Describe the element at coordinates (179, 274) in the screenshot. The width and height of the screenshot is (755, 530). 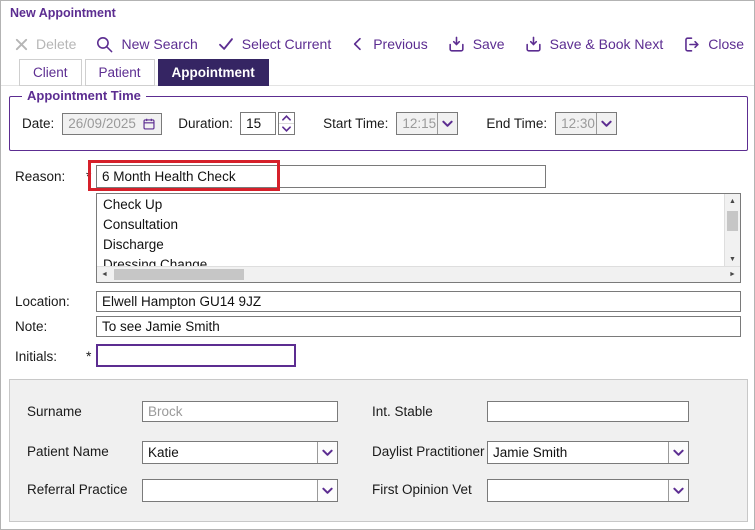
I see `horizontal-scroll-thumb` at that location.